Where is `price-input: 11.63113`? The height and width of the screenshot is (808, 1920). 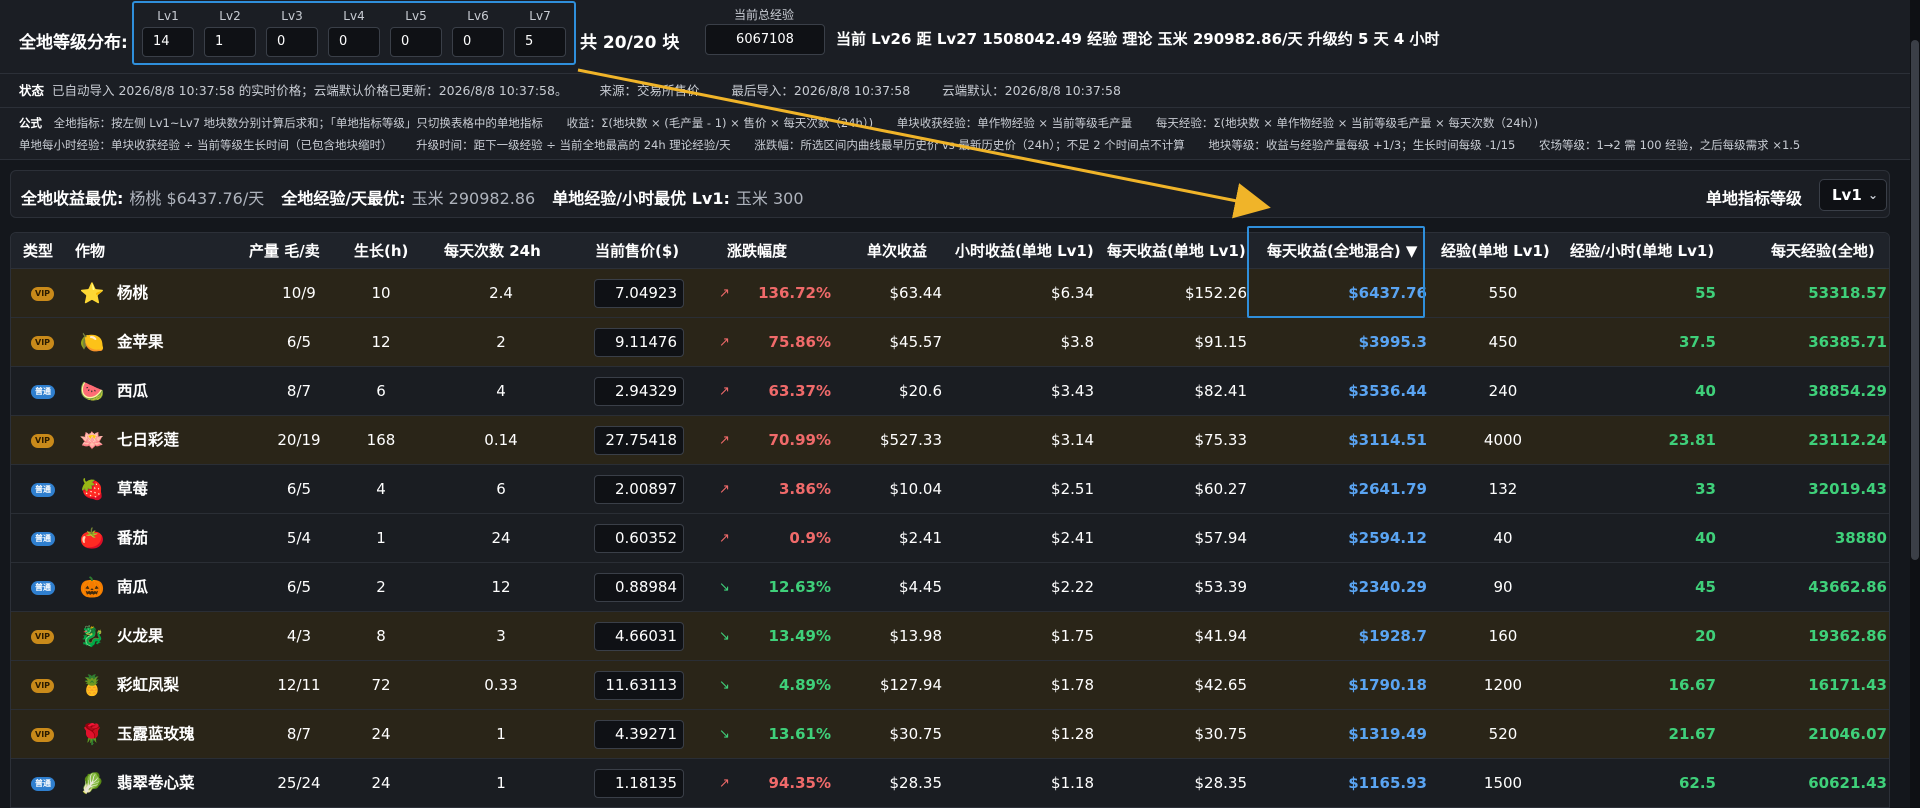
price-input: 11.63113 is located at coordinates (639, 685).